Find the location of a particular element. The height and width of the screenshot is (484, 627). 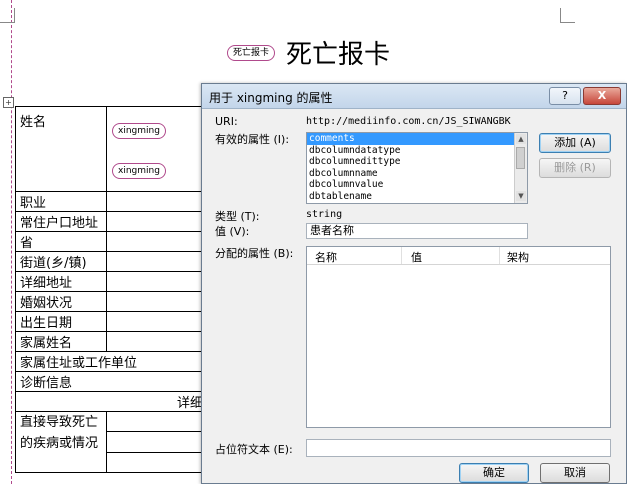

type-label: 类型 (T): is located at coordinates (237, 216).